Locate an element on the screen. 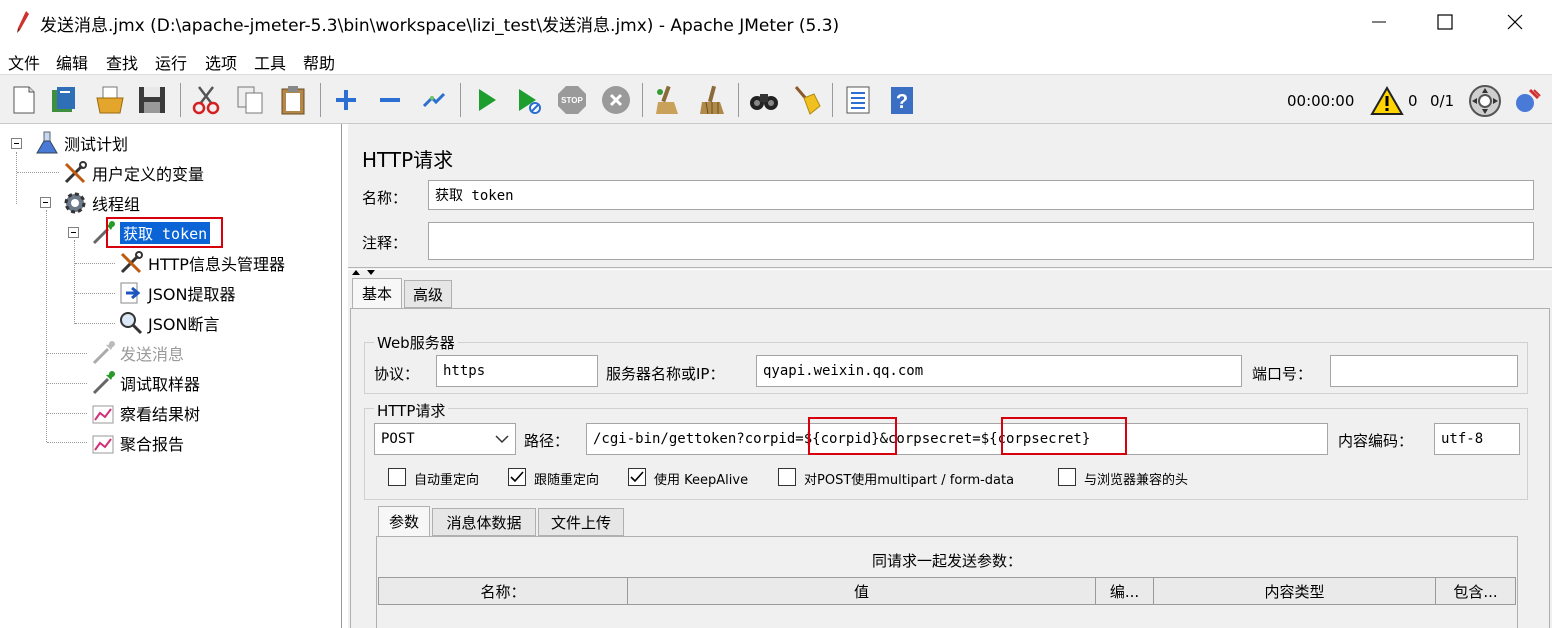  tree-item-label: 聚合报告 is located at coordinates (152, 444).